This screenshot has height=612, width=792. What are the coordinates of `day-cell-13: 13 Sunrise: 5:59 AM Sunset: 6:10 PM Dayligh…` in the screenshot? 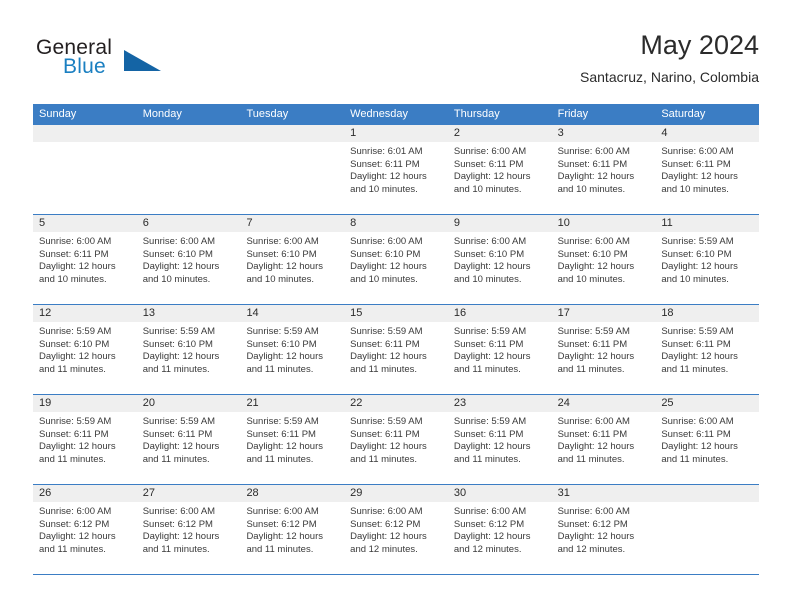 It's located at (188, 349).